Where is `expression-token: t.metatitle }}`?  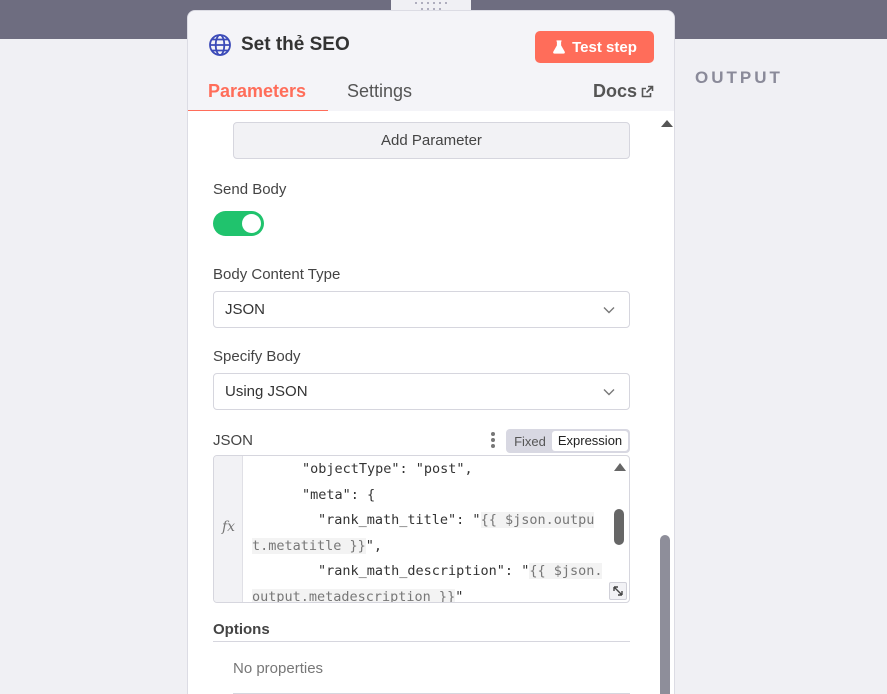
expression-token: t.metatitle }} is located at coordinates (309, 545).